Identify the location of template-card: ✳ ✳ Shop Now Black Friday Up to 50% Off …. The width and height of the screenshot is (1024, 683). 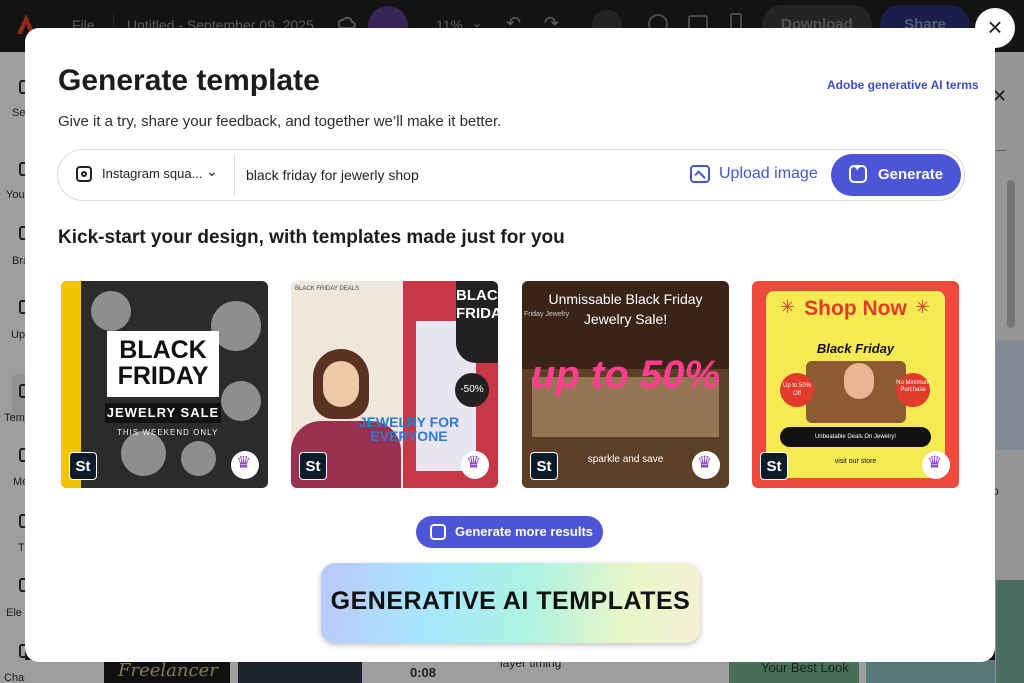
(855, 384).